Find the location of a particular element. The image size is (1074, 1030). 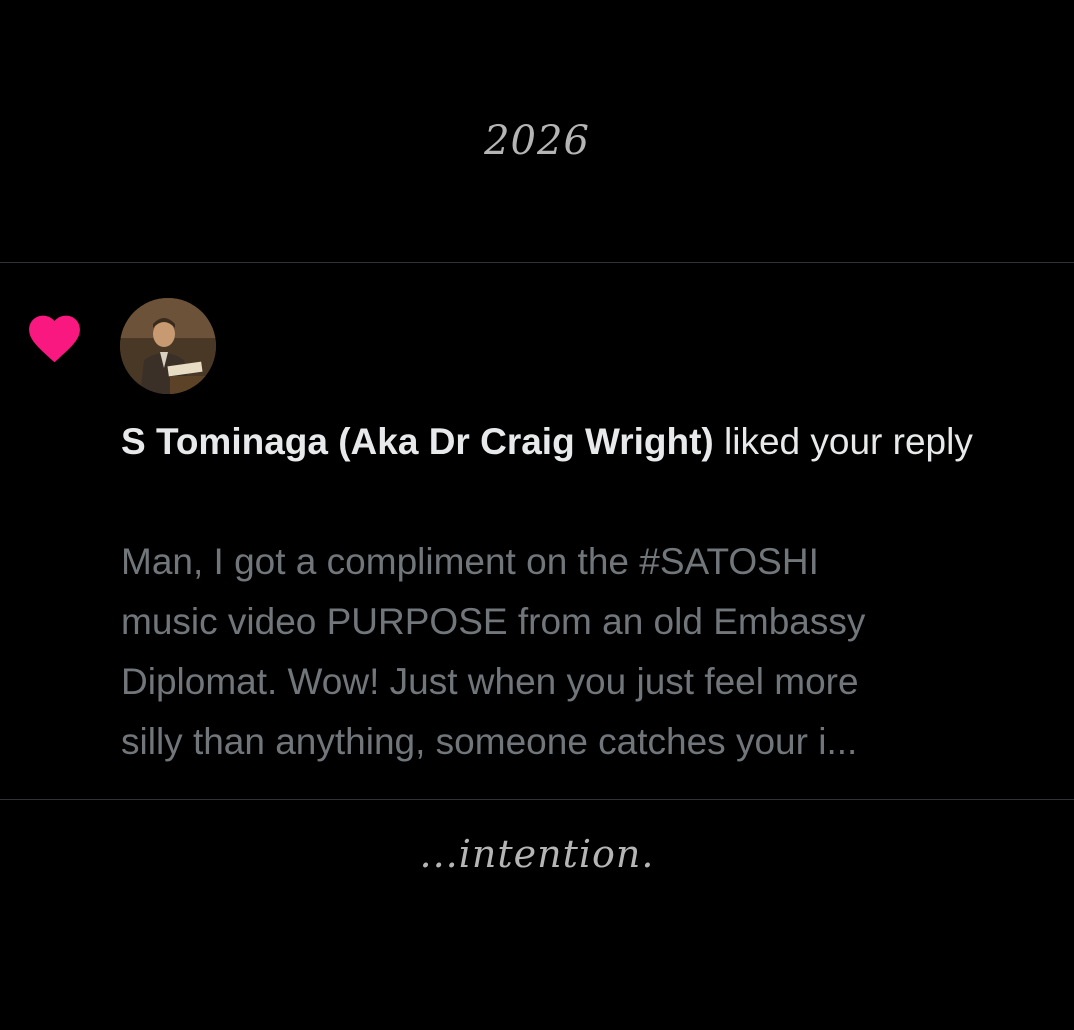

avatar-portrait is located at coordinates (168, 346).